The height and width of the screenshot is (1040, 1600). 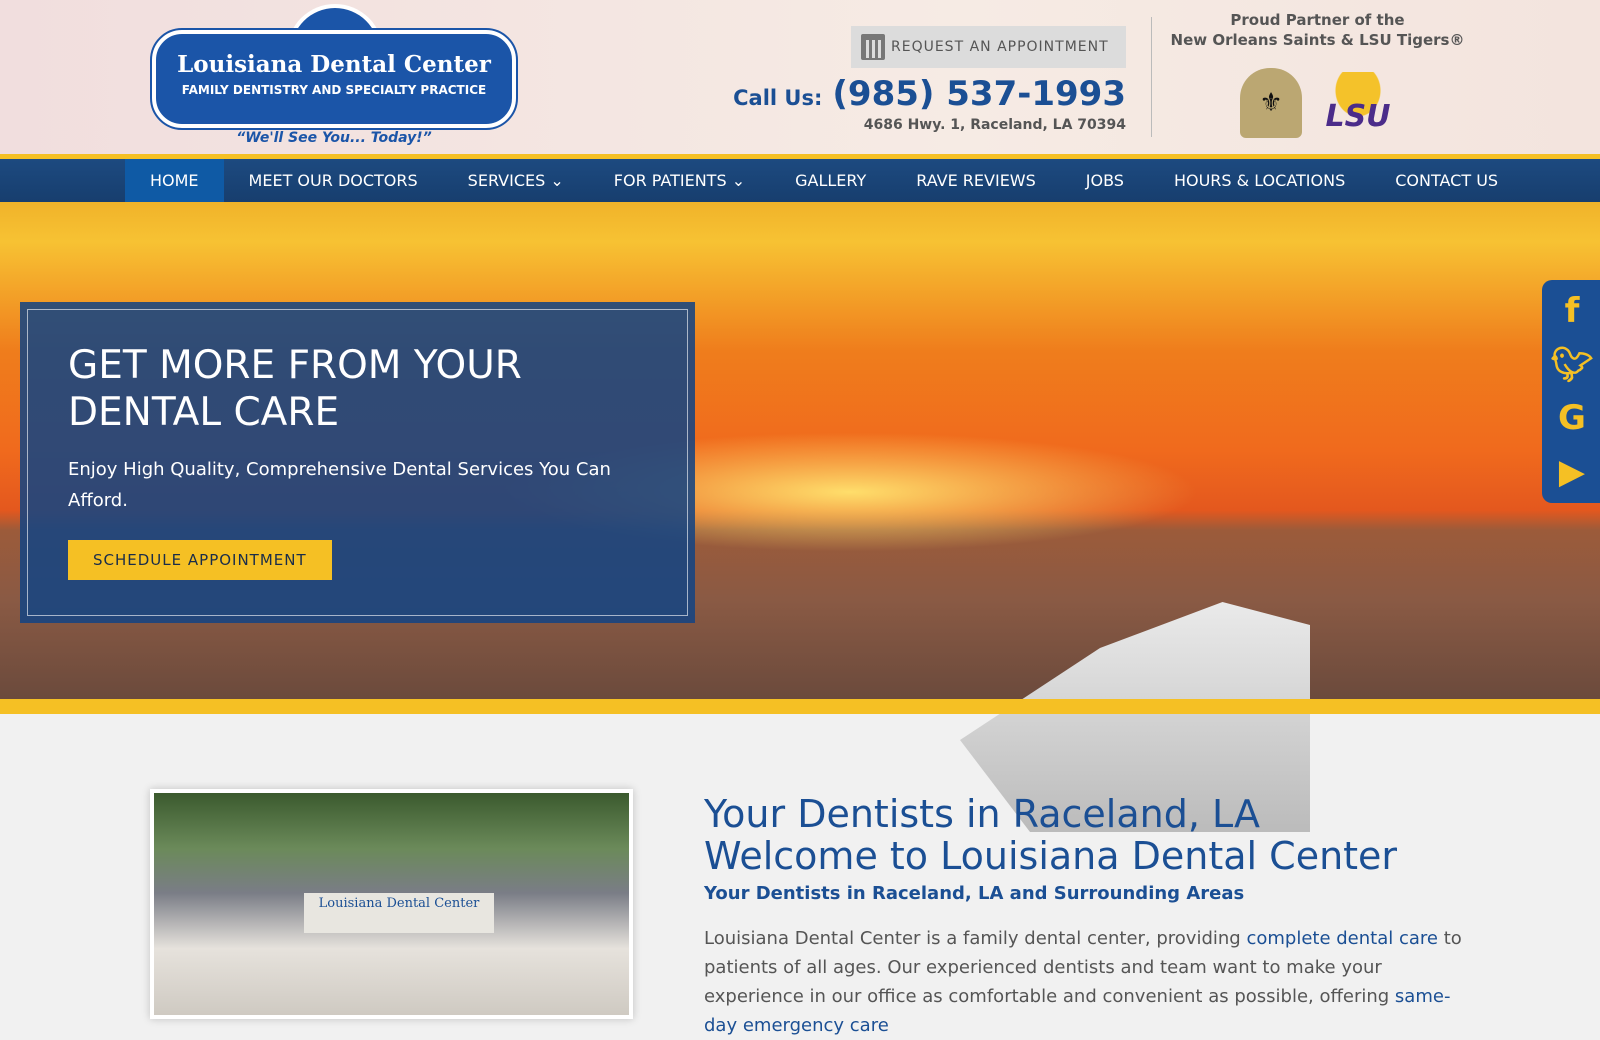 I want to click on social-sidebar: f 🐦︎ G ▶, so click(x=1571, y=391).